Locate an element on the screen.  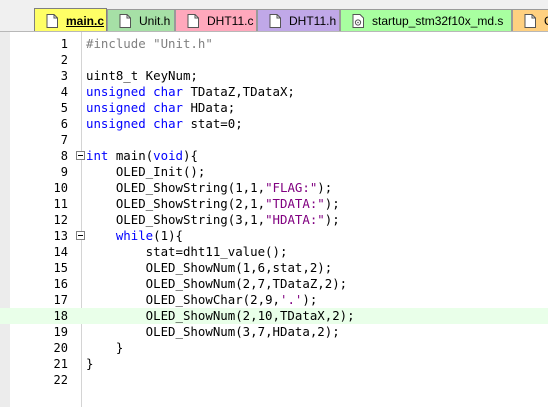
code-line: 22 is located at coordinates (274, 380).